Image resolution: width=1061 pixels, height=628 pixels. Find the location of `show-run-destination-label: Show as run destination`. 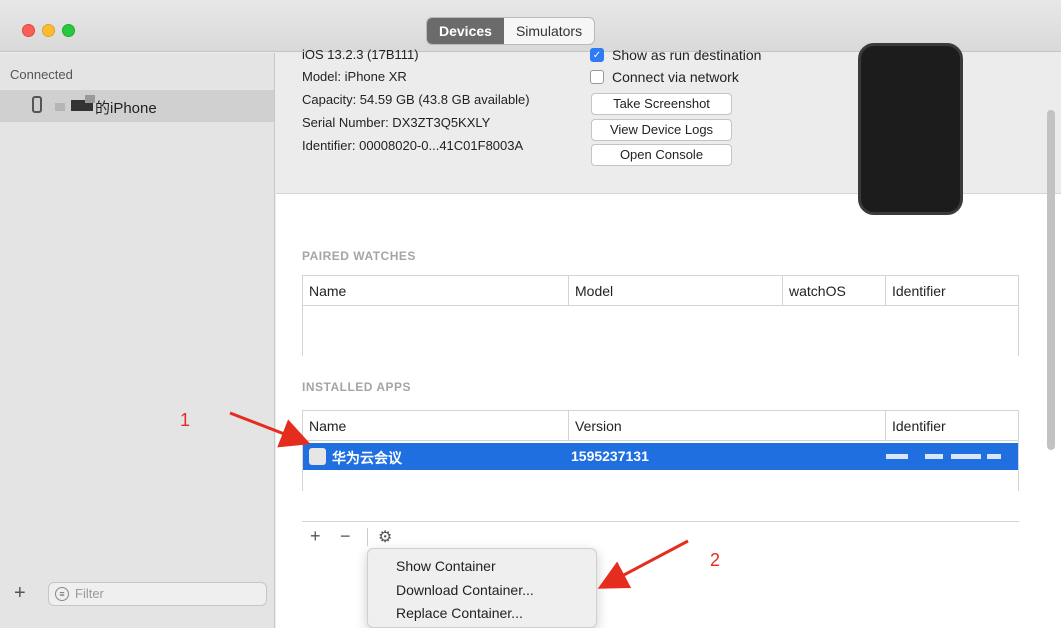

show-run-destination-label: Show as run destination is located at coordinates (687, 55).